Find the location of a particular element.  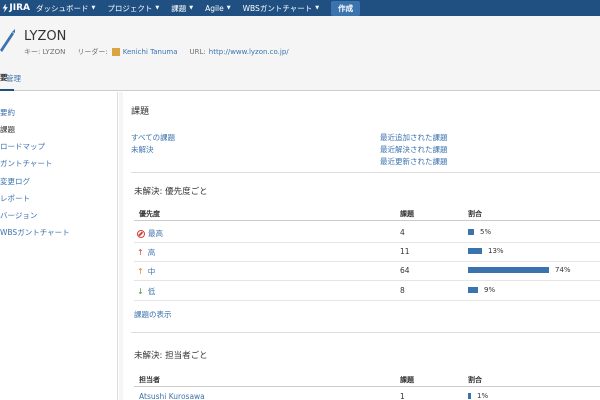

jira-logo-text: JIRA is located at coordinates (19, 8).